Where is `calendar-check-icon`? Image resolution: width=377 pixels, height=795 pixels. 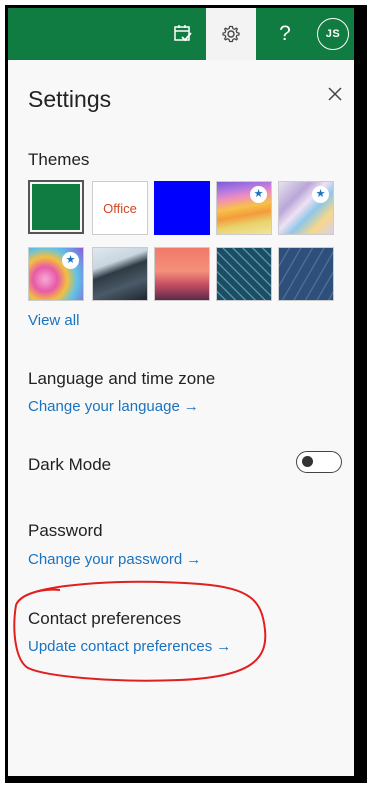 calendar-check-icon is located at coordinates (183, 33).